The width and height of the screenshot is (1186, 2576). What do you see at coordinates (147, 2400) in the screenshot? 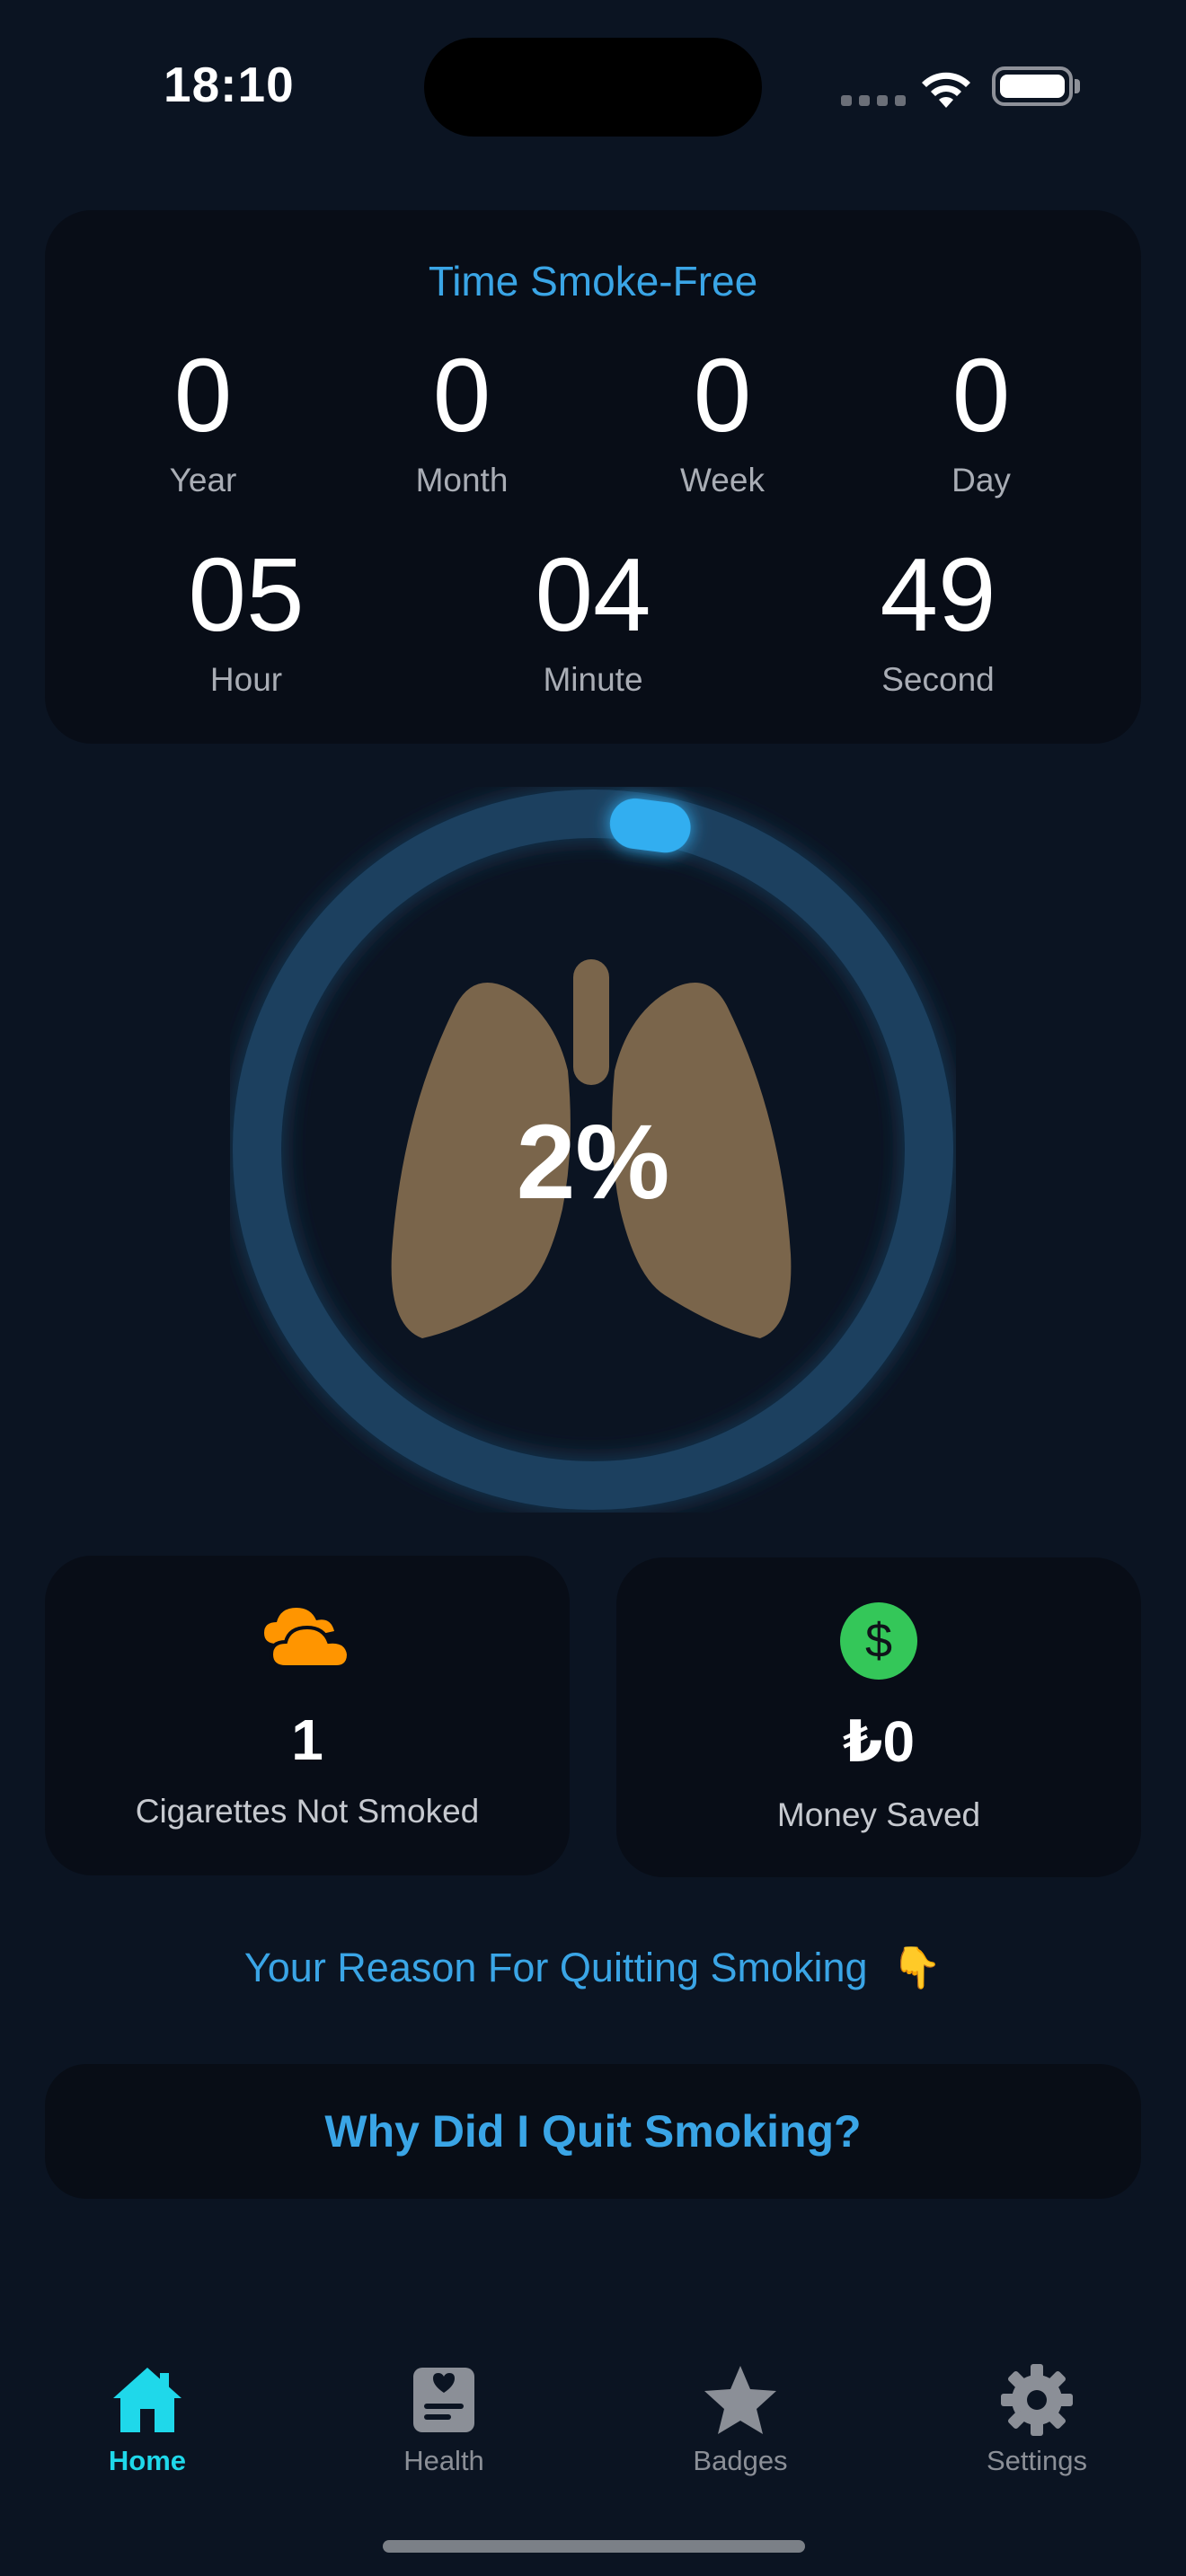
I see `house-icon` at bounding box center [147, 2400].